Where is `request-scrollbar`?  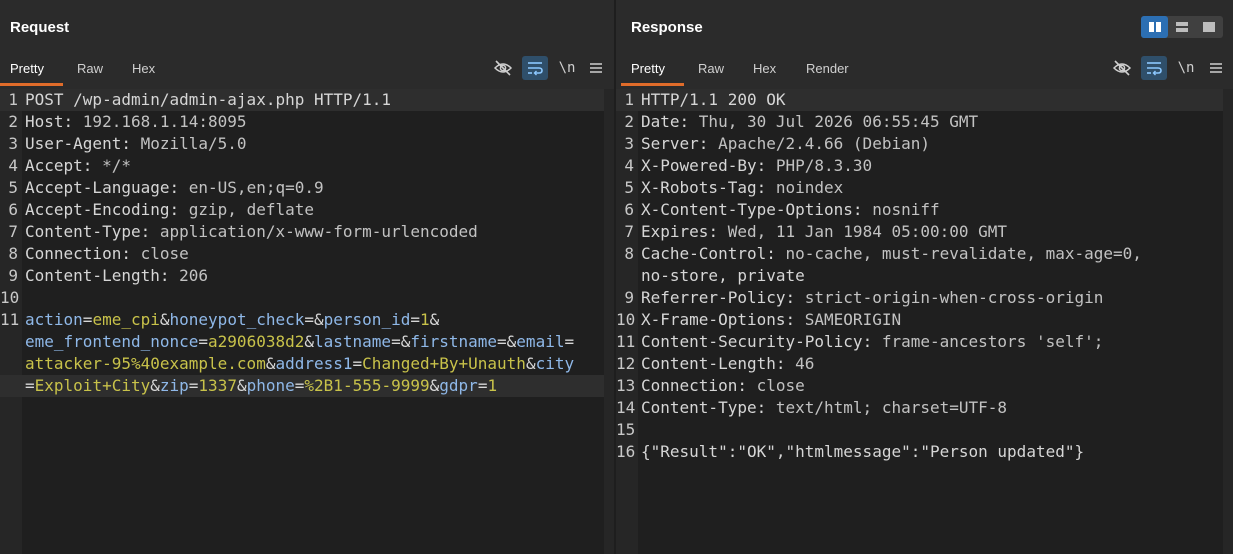
request-scrollbar is located at coordinates (609, 321).